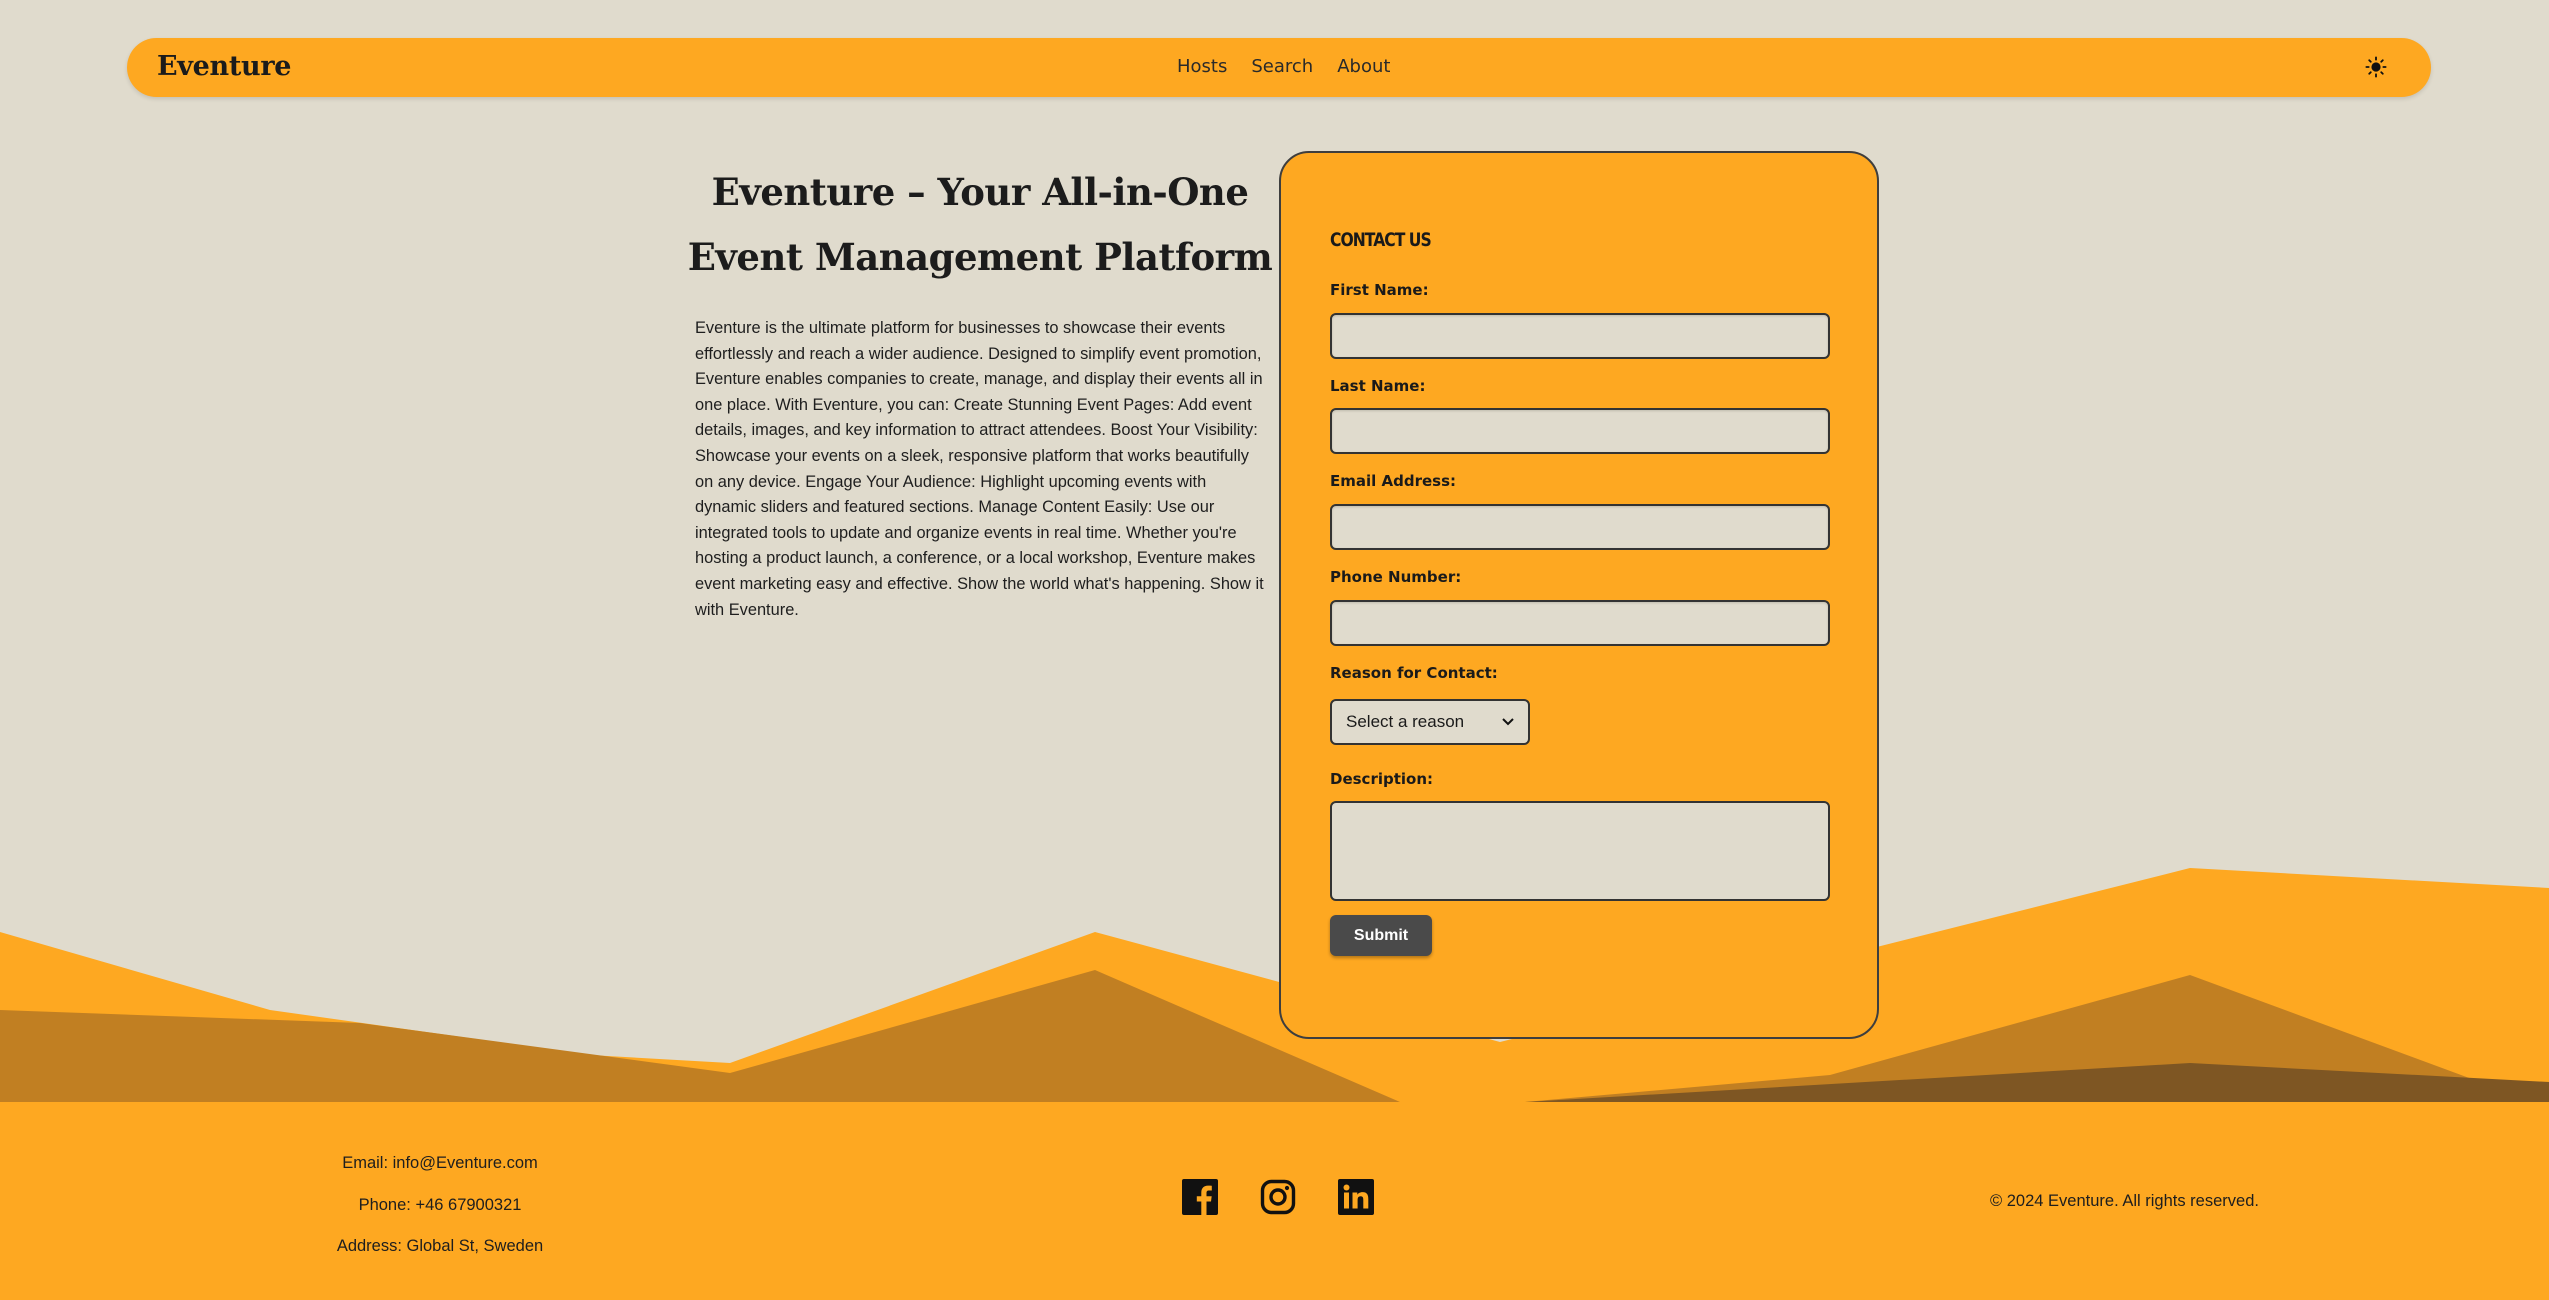 The image size is (2549, 1300). I want to click on page-title-line1: Eventure – Your All-in-One, so click(980, 192).